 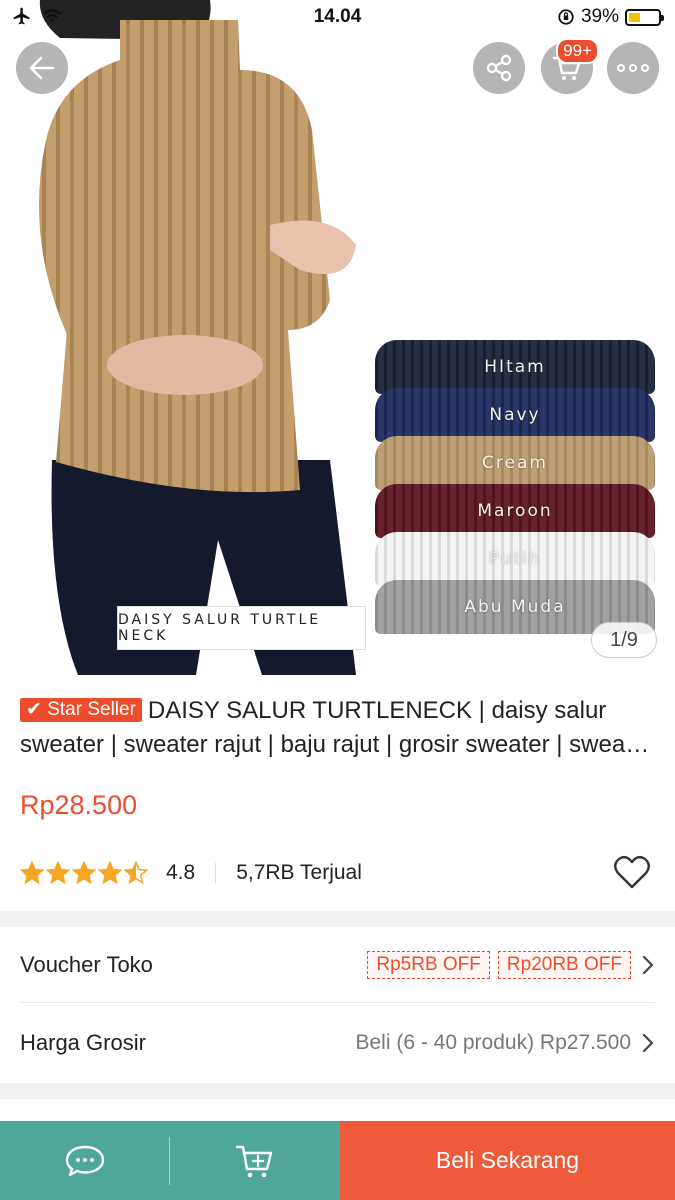 What do you see at coordinates (599, 16) in the screenshot?
I see `battery-percent: 39%` at bounding box center [599, 16].